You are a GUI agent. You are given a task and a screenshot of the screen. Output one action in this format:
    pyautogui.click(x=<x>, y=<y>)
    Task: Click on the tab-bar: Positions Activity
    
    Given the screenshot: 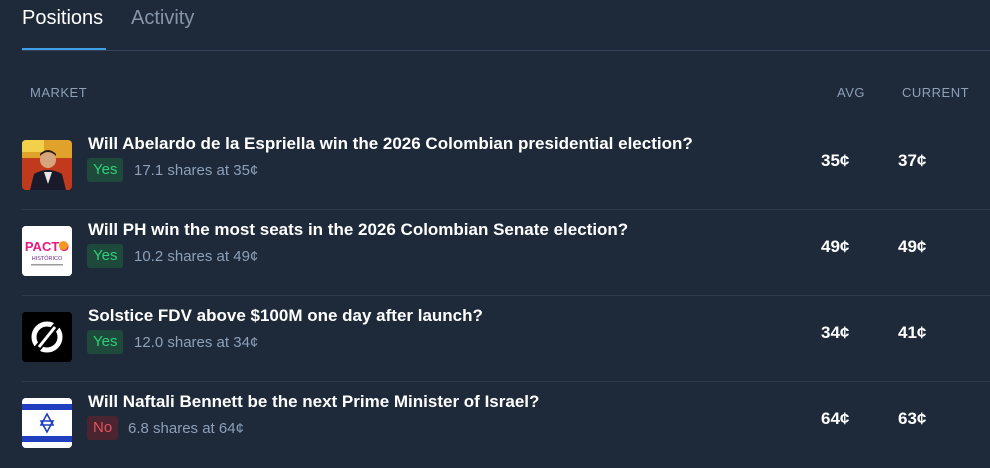 What is the action you would take?
    pyautogui.click(x=495, y=26)
    